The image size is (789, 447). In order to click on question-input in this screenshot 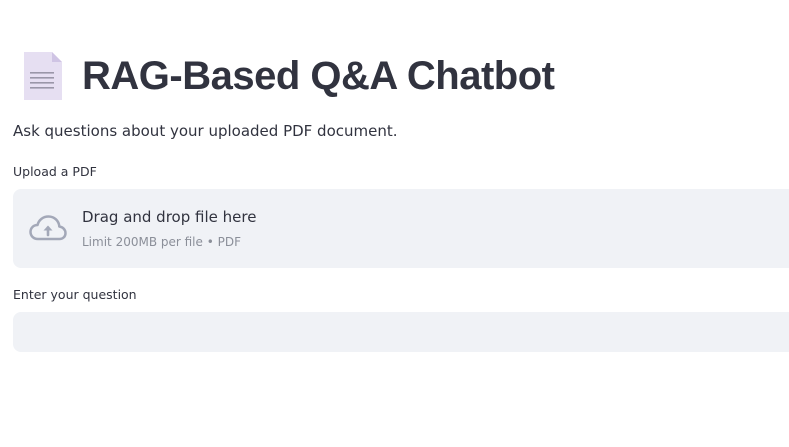, I will do `click(401, 332)`.